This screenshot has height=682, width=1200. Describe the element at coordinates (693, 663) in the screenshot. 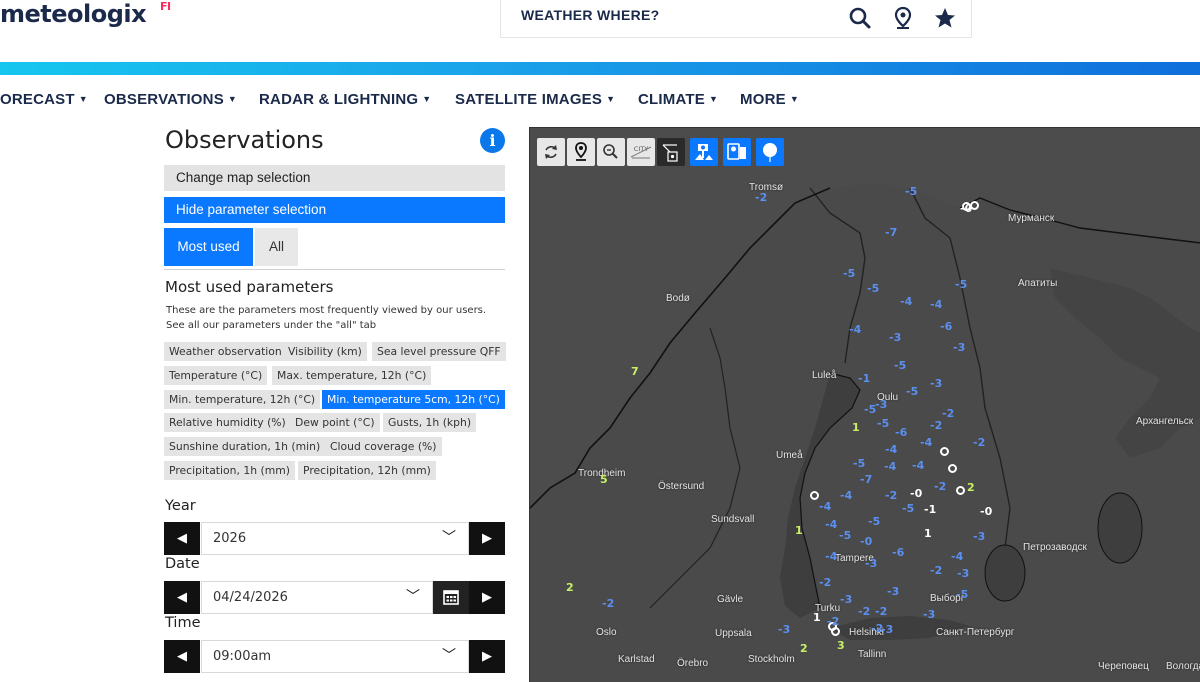

I see `city-label: Örebro` at that location.